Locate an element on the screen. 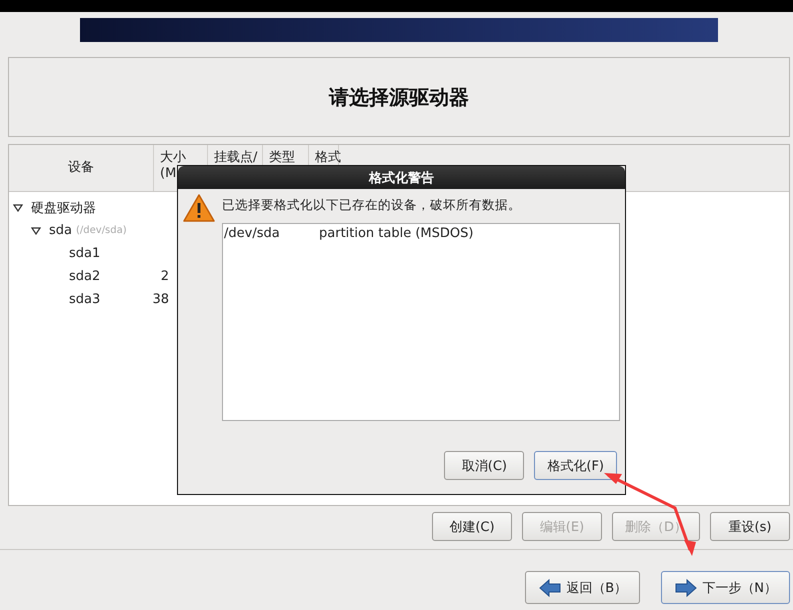 The width and height of the screenshot is (793, 610). action-button: 重设(s) is located at coordinates (750, 526).